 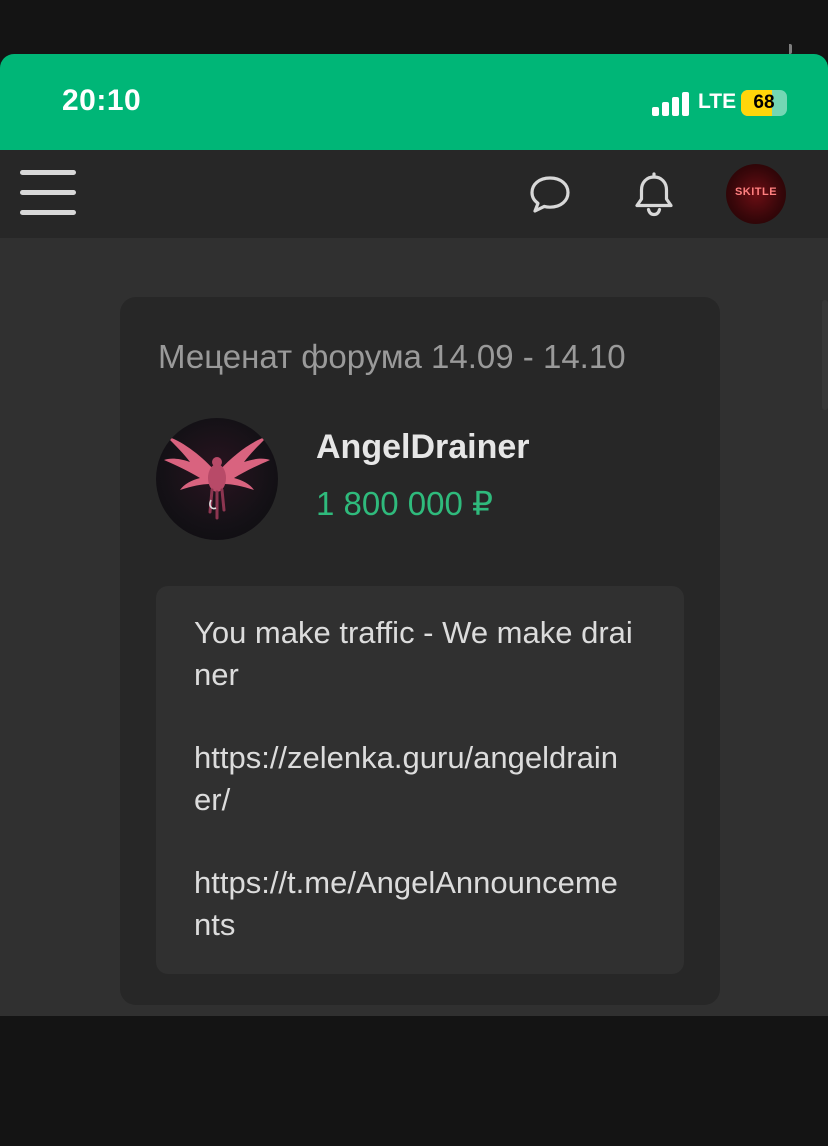 What do you see at coordinates (414, 27) in the screenshot?
I see `top-screen-edge` at bounding box center [414, 27].